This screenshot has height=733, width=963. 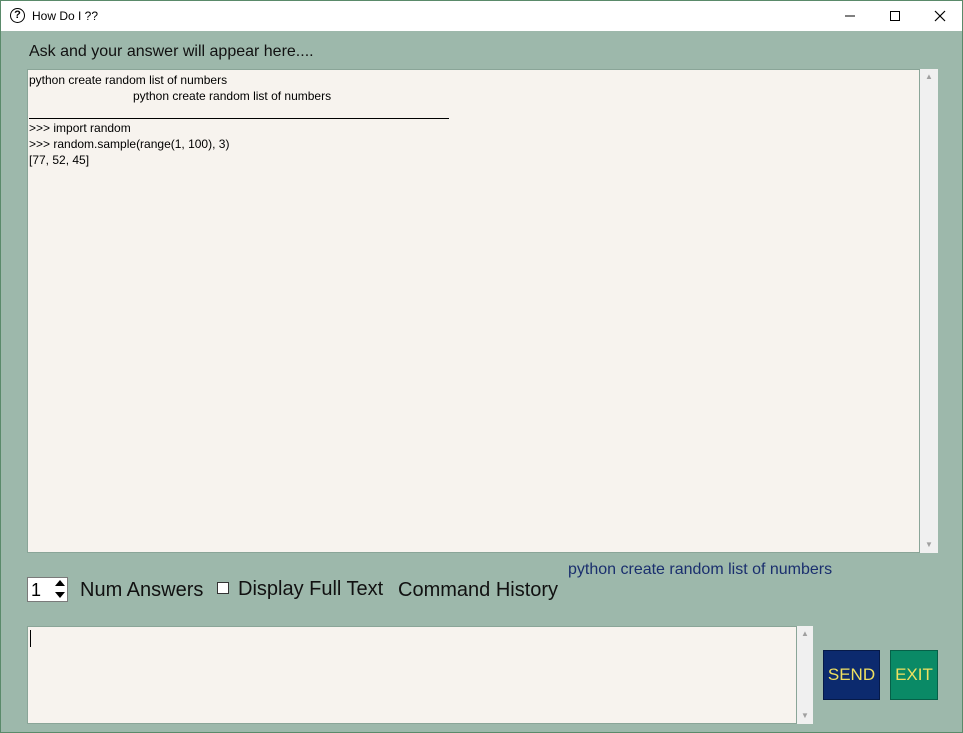 What do you see at coordinates (478, 590) in the screenshot?
I see `command-history-label: Command History` at bounding box center [478, 590].